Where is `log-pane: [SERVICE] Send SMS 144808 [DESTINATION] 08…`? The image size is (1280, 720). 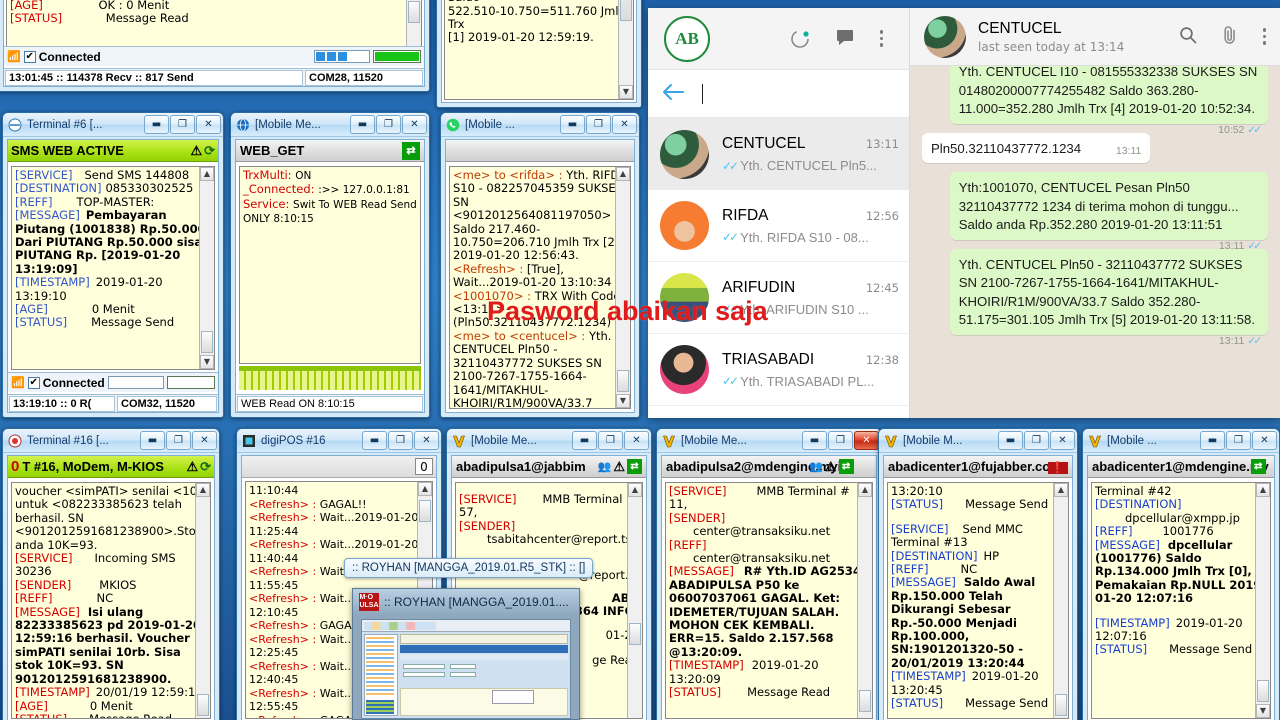 log-pane: [SERVICE] Send SMS 144808 [DESTINATION] 08… is located at coordinates (113, 268).